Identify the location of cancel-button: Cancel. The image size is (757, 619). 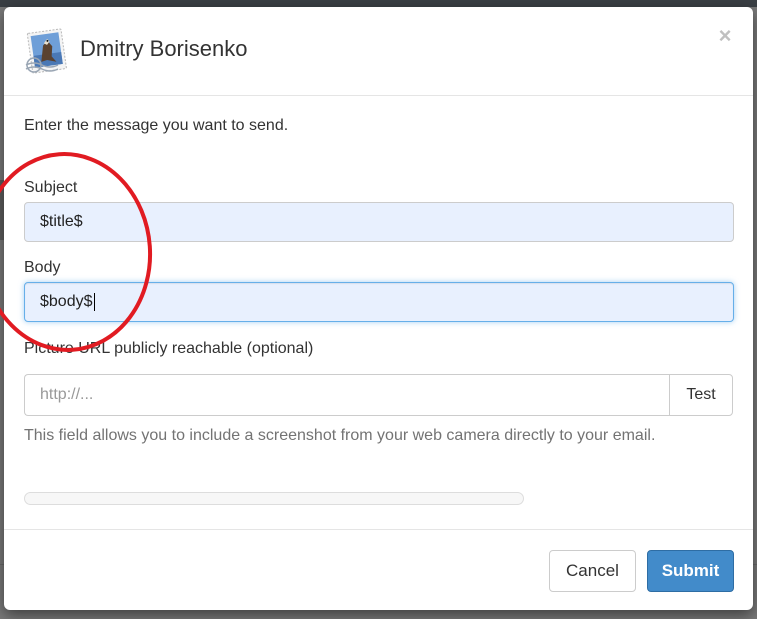
(592, 571).